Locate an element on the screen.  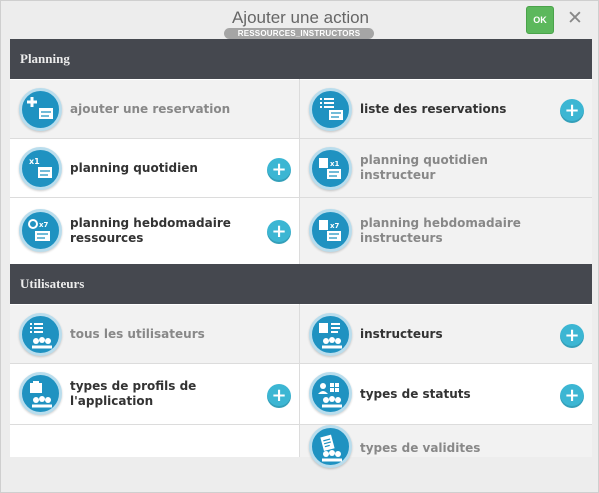
status-types-icon is located at coordinates (330, 393).